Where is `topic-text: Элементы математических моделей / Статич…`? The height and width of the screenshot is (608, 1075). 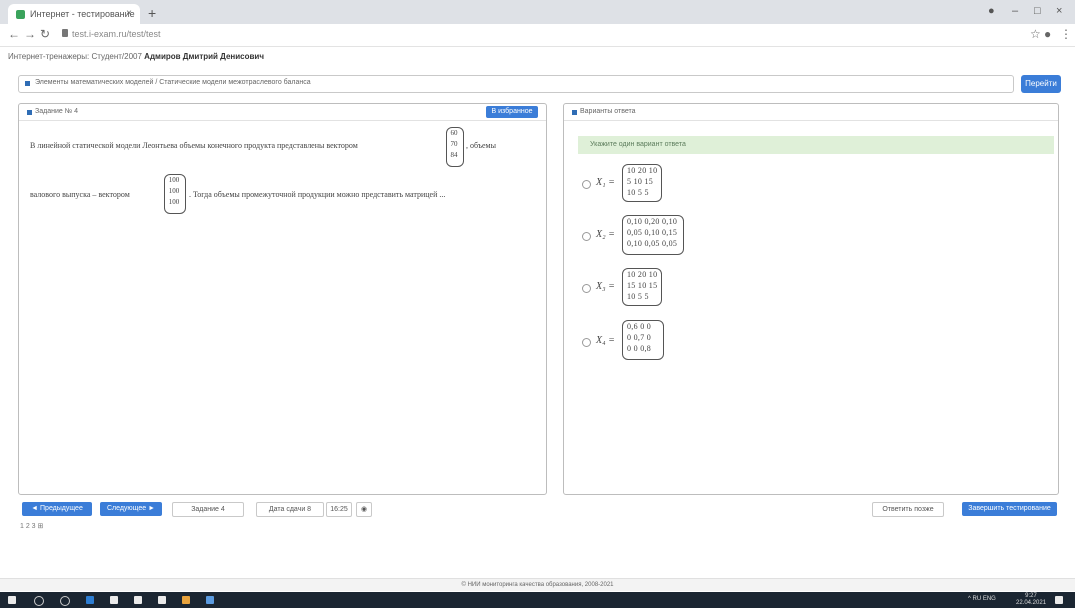
topic-text: Элементы математических моделей / Статич… is located at coordinates (173, 82).